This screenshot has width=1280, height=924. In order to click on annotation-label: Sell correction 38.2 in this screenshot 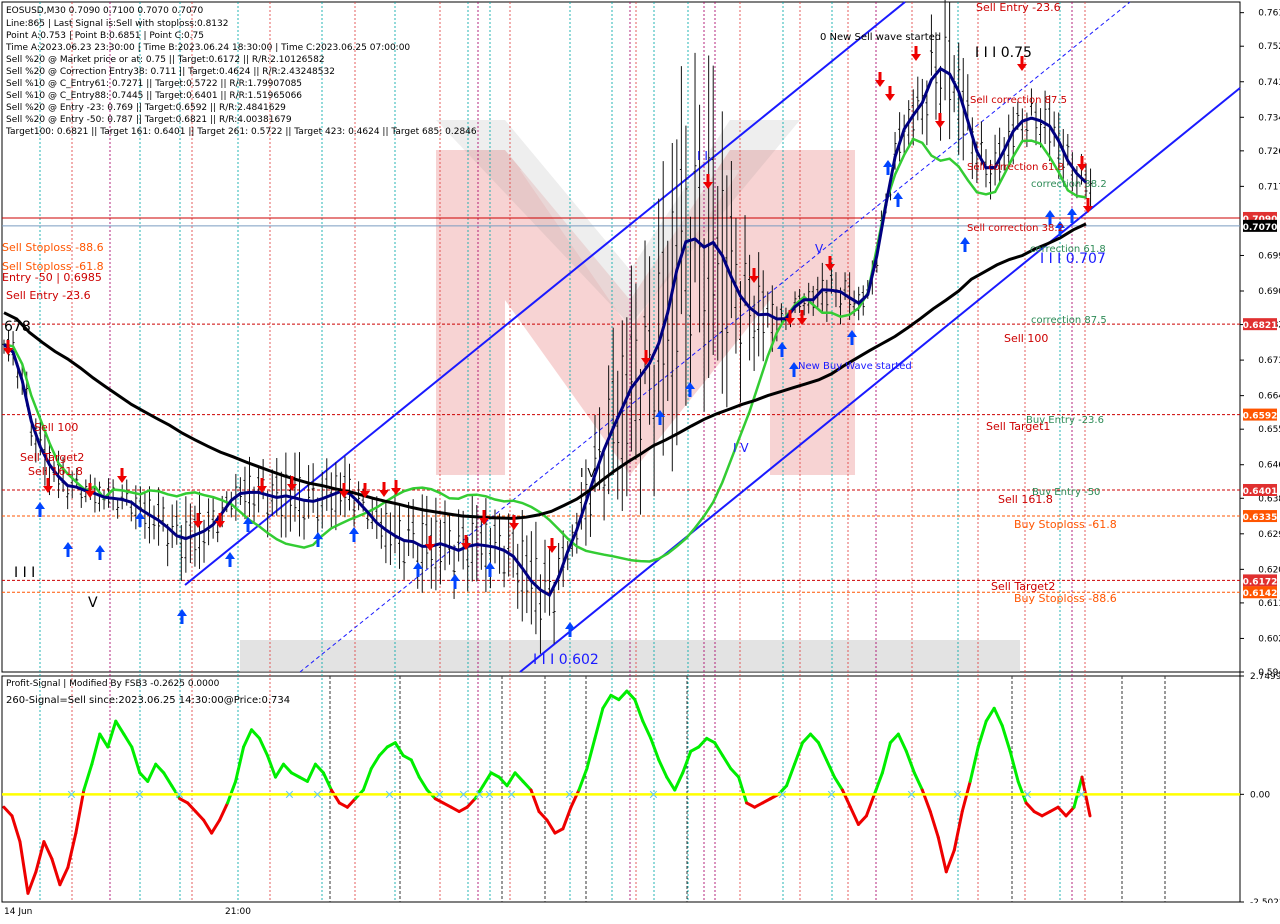, I will do `click(1015, 228)`.